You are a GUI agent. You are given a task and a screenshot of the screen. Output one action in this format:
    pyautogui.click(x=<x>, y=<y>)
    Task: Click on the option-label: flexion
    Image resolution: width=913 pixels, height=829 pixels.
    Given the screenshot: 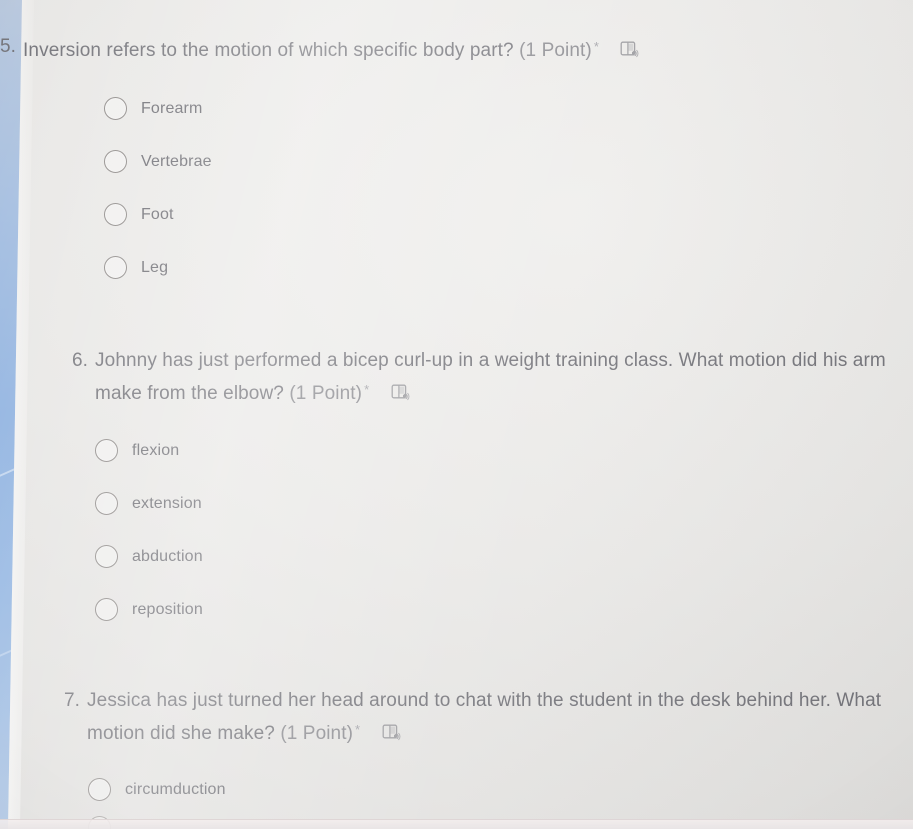 What is the action you would take?
    pyautogui.click(x=156, y=450)
    